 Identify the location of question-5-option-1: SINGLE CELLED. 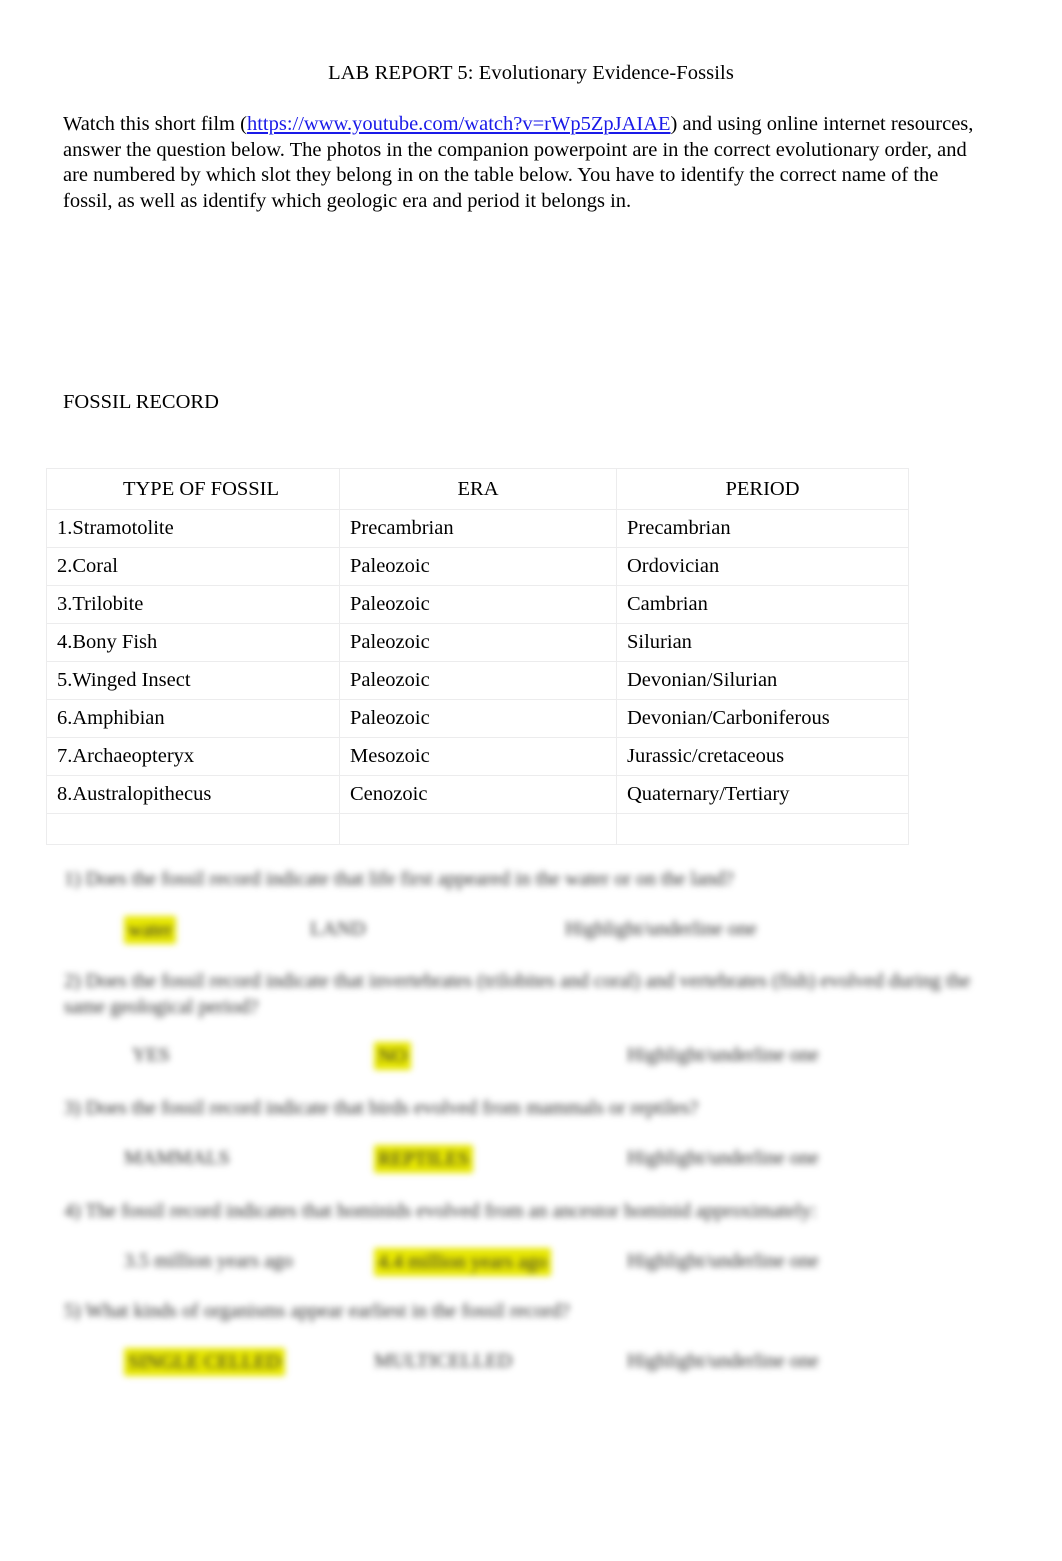
(204, 1362).